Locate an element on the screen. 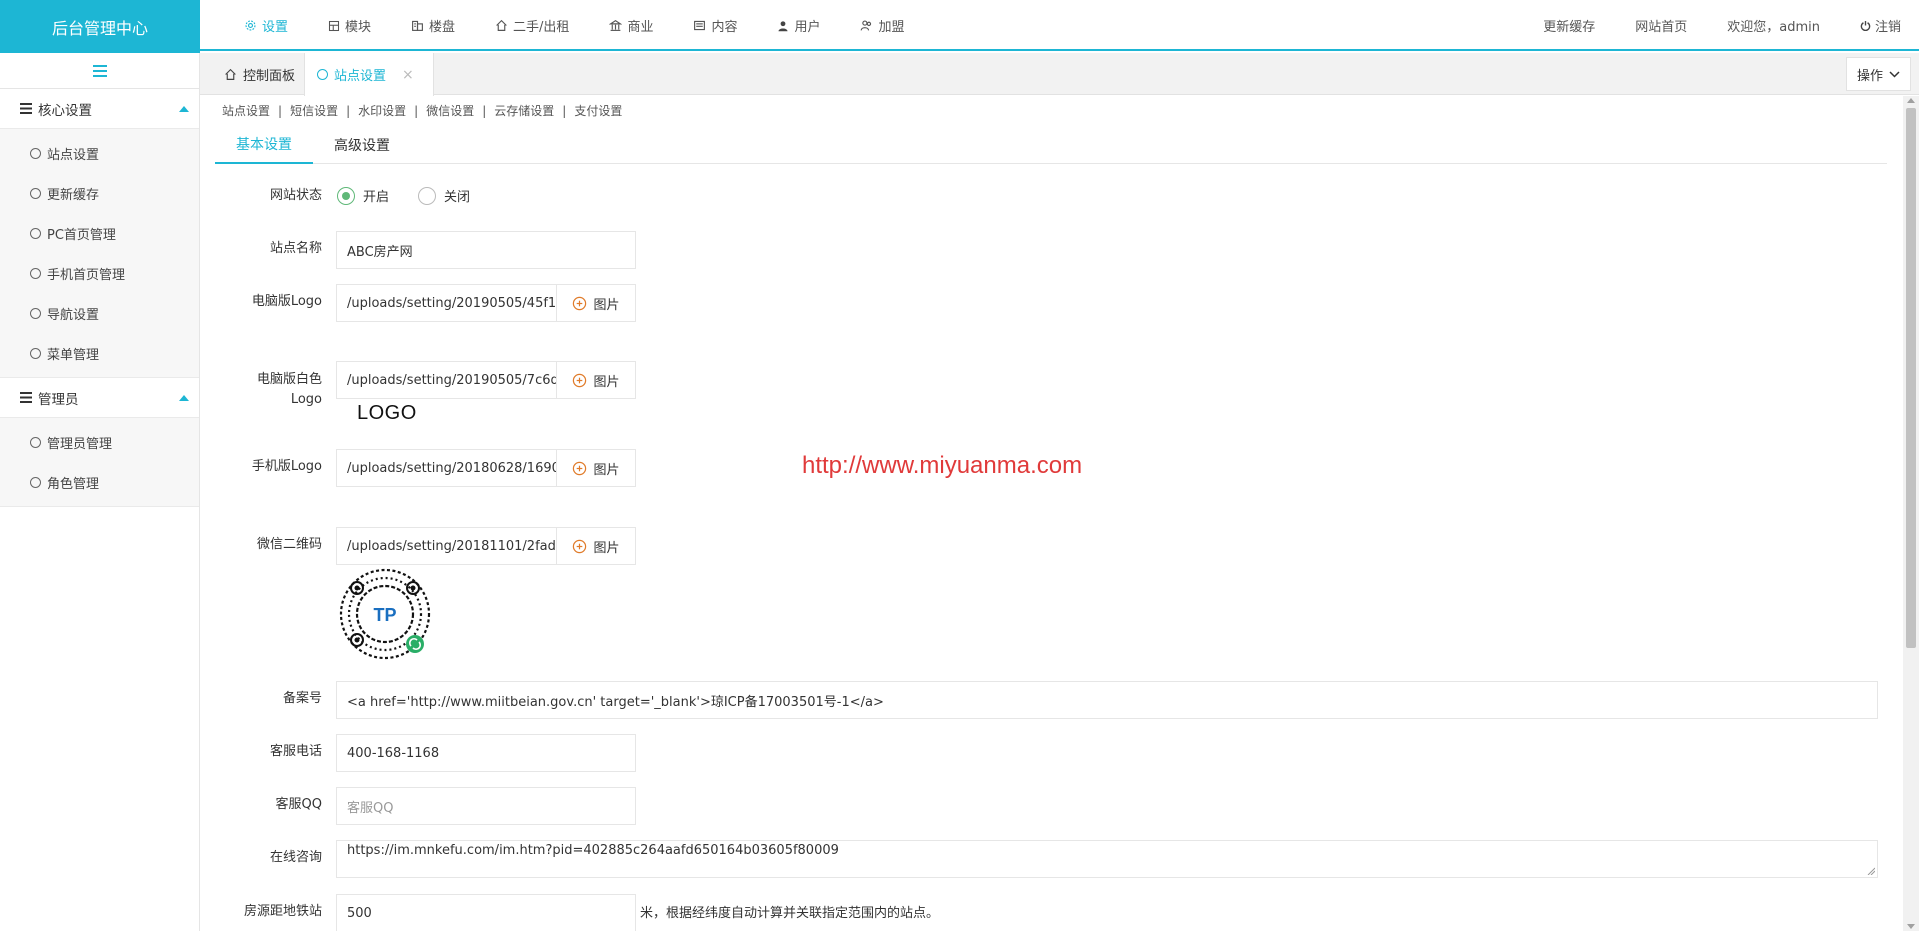 The height and width of the screenshot is (931, 1919). home-icon is located at coordinates (230, 74).